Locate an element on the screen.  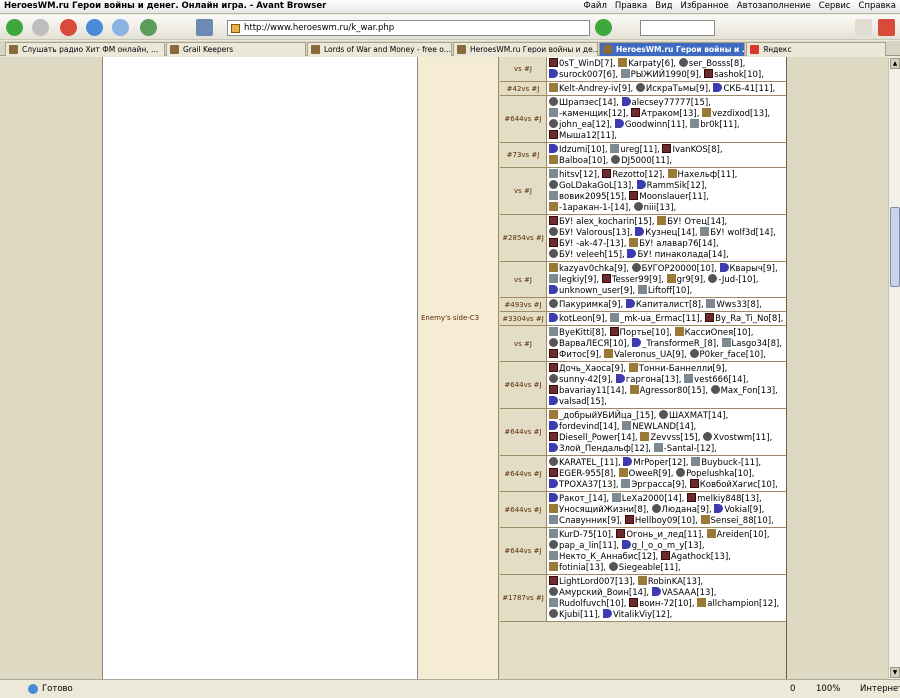
player-link: niii[13] is located at coordinates (653, 207).